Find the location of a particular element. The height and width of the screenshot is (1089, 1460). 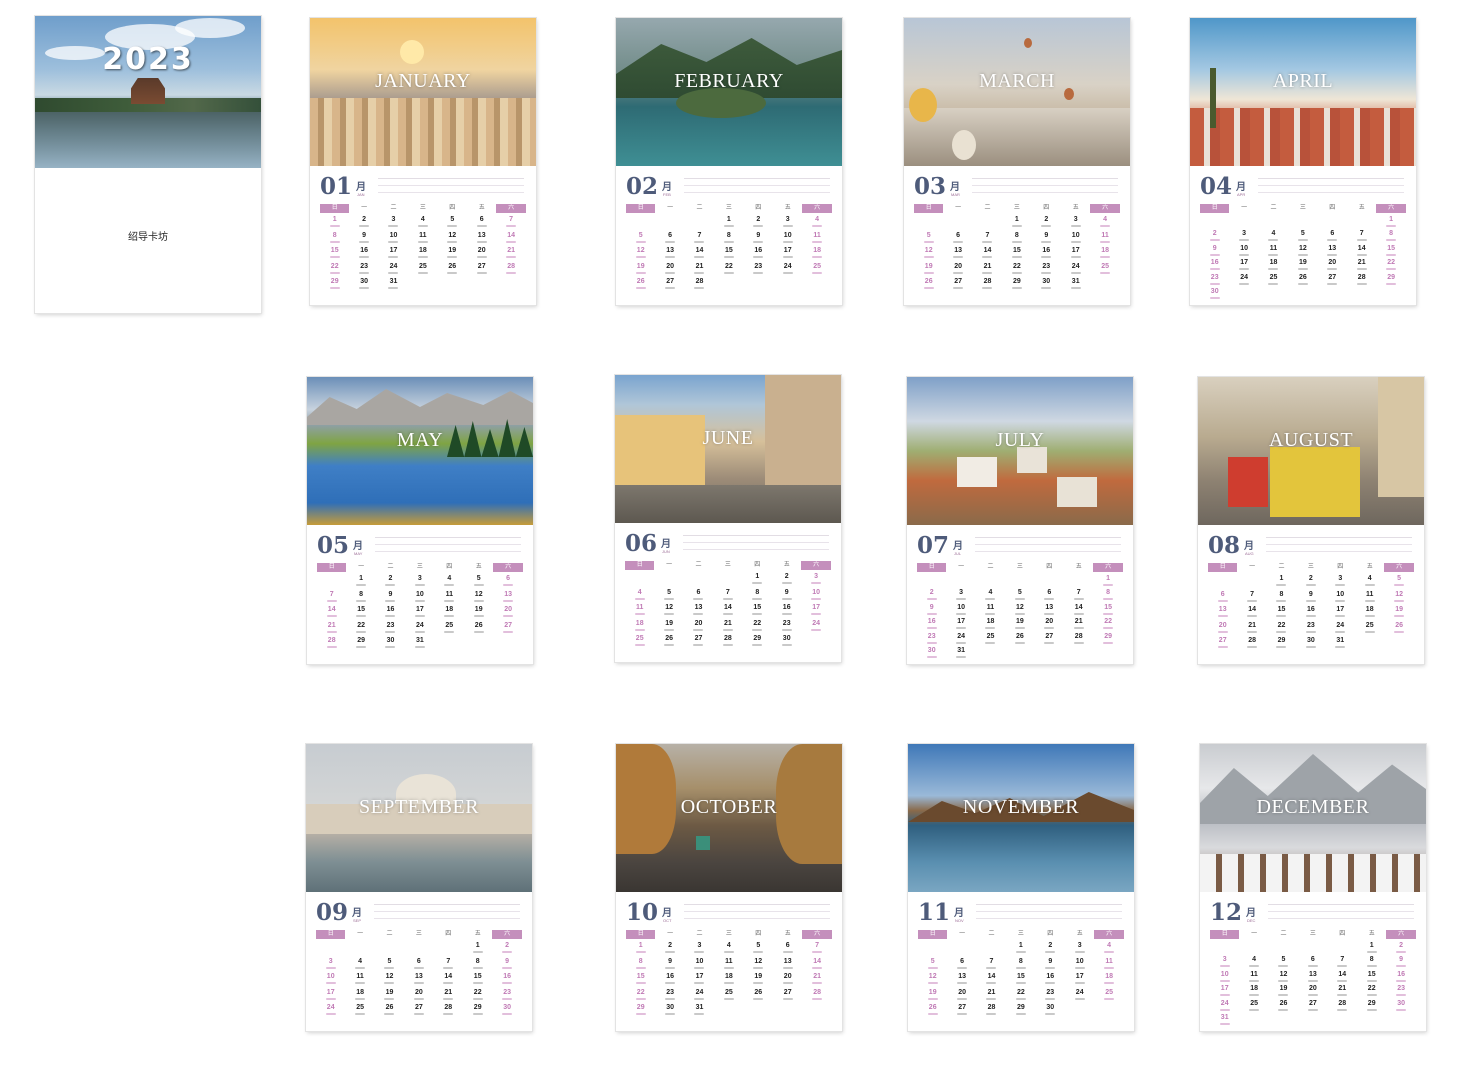

day-number: 12 is located at coordinates (1302, 248).